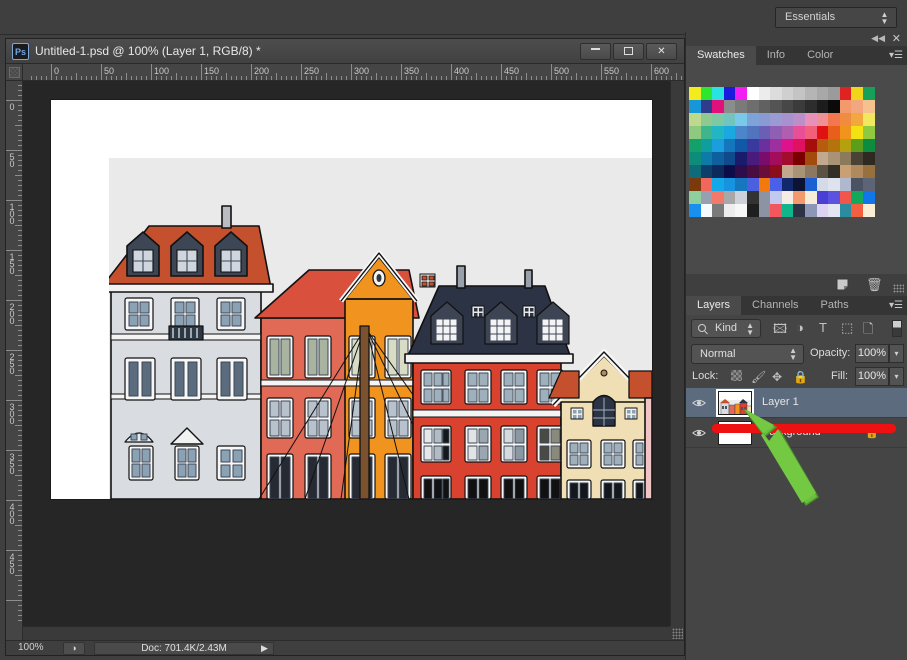  Describe the element at coordinates (878, 38) in the screenshot. I see `collapse-panels-icon: ◀◀` at that location.